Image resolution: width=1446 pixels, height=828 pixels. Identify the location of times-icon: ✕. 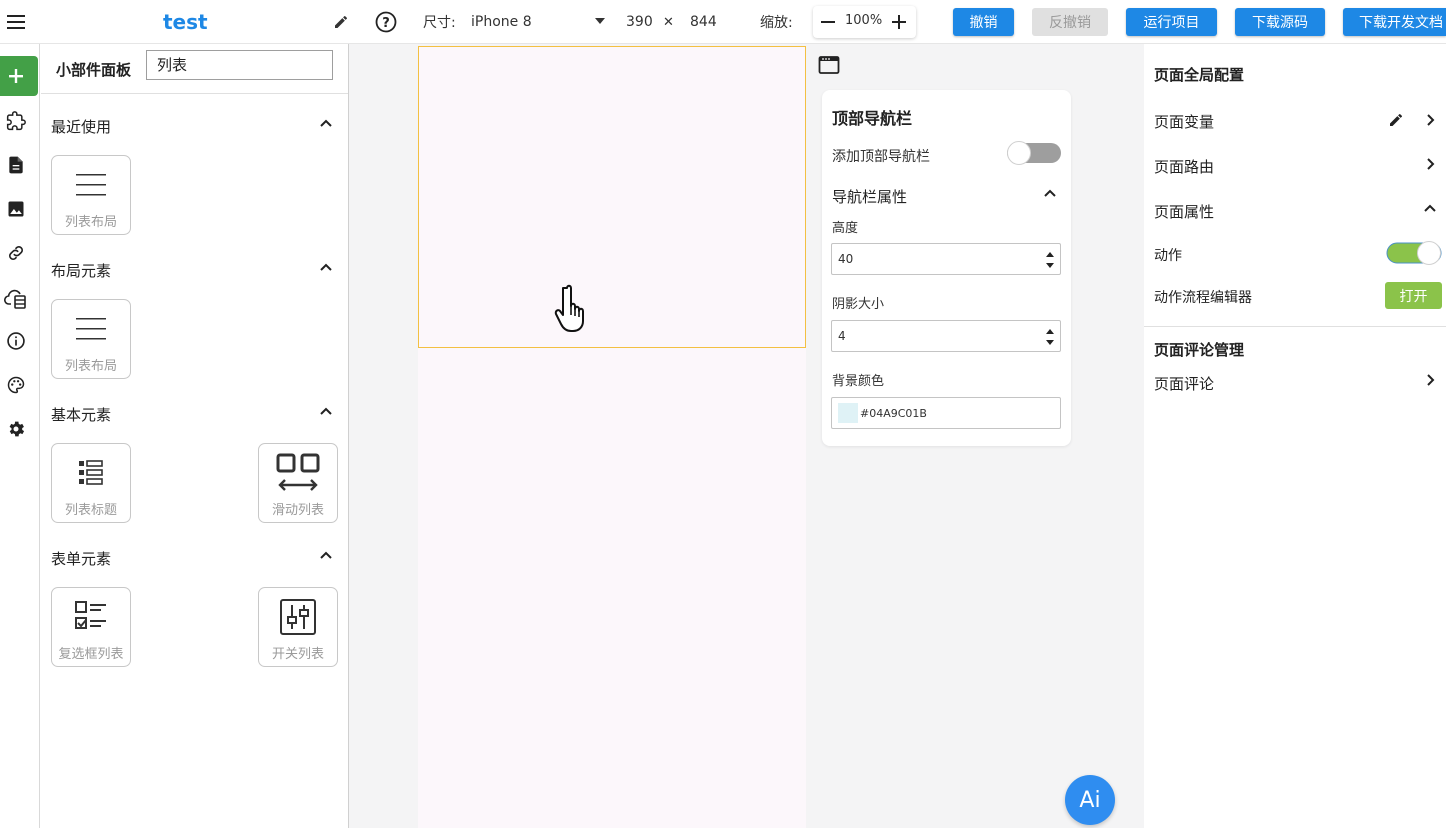
(668, 22).